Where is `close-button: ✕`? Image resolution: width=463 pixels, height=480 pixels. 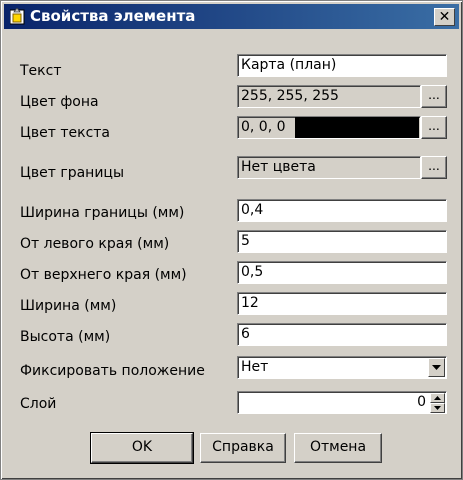
close-button: ✕ is located at coordinates (444, 17).